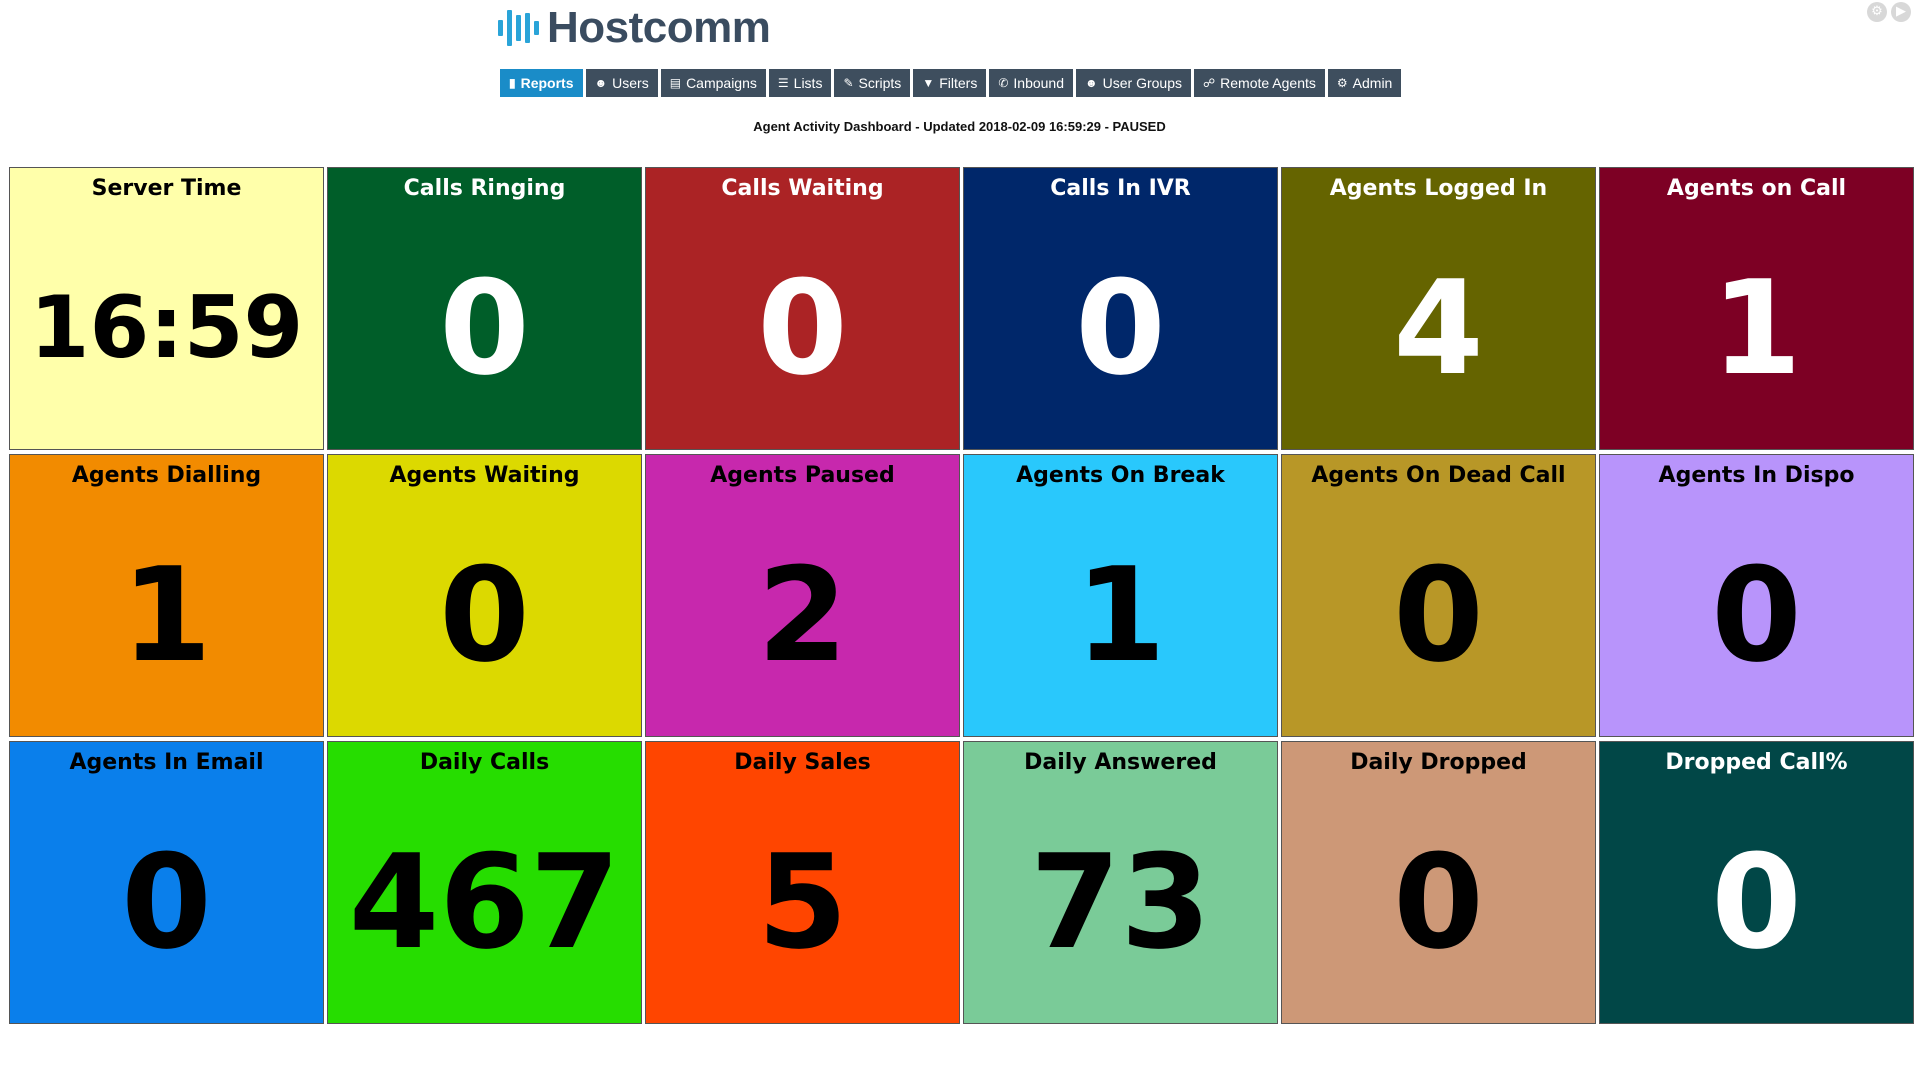 Image resolution: width=1919 pixels, height=1074 pixels. Describe the element at coordinates (484, 475) in the screenshot. I see `tile-label: Agents Waiting` at that location.